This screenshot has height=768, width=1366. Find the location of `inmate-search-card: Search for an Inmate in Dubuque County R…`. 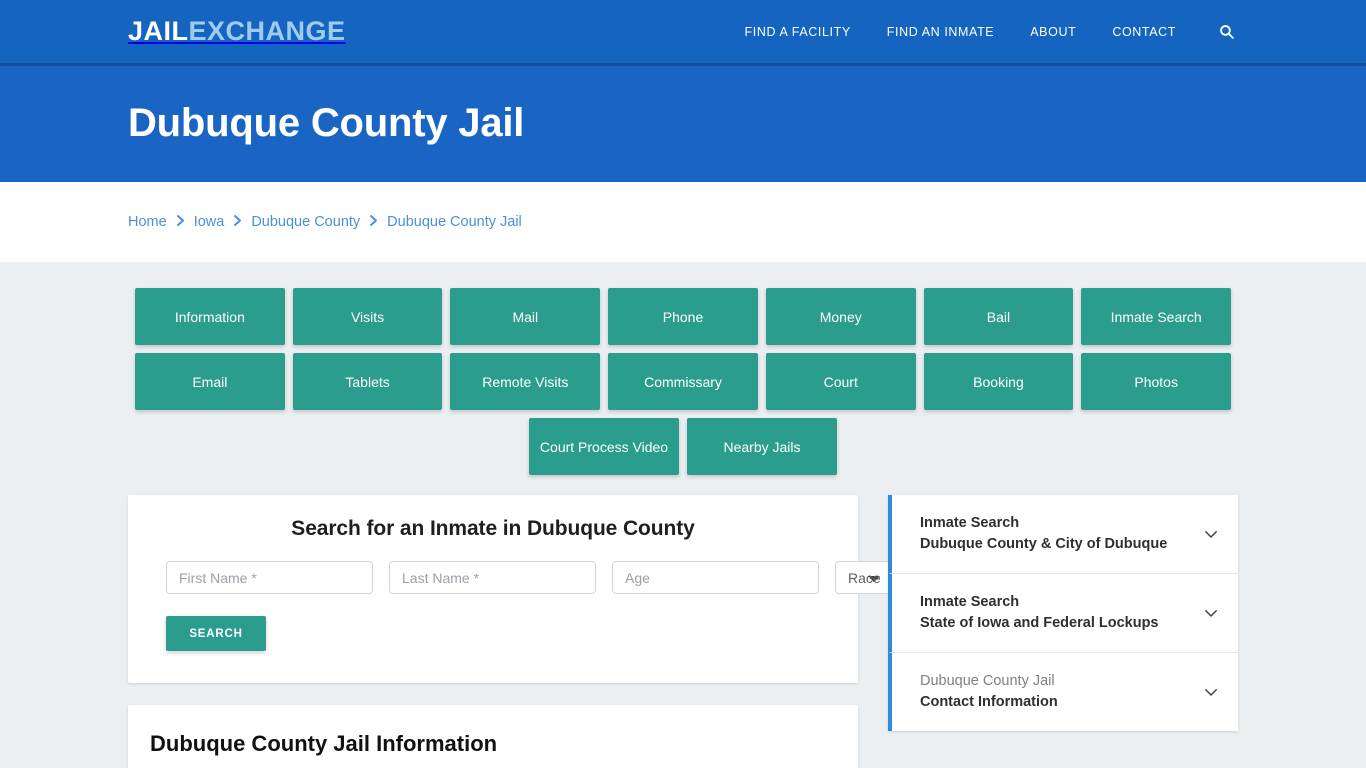

inmate-search-card: Search for an Inmate in Dubuque County R… is located at coordinates (511, 589).